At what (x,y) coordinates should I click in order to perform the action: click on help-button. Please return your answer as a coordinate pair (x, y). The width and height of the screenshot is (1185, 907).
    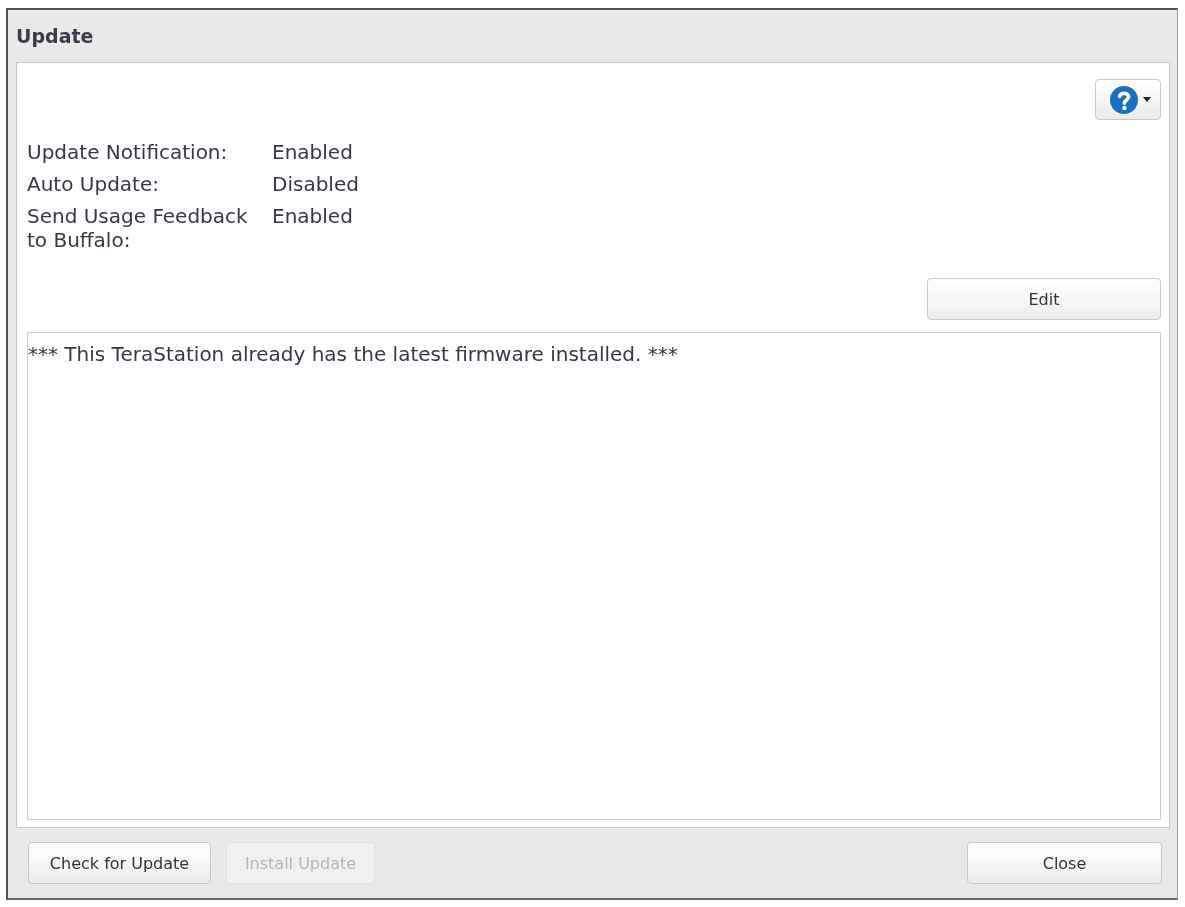
    Looking at the image, I should click on (1128, 99).